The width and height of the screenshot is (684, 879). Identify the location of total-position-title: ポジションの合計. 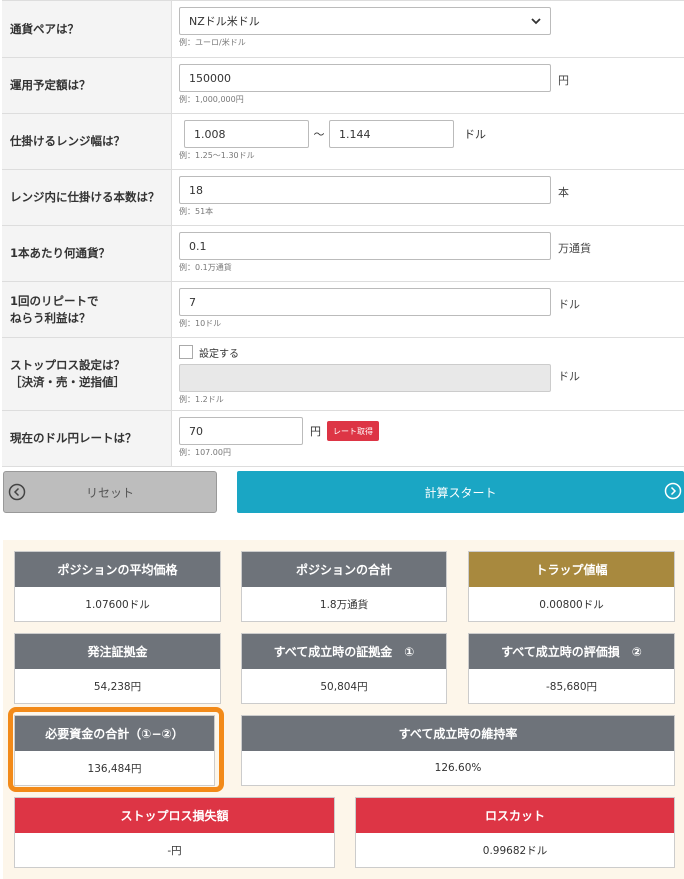
(344, 569).